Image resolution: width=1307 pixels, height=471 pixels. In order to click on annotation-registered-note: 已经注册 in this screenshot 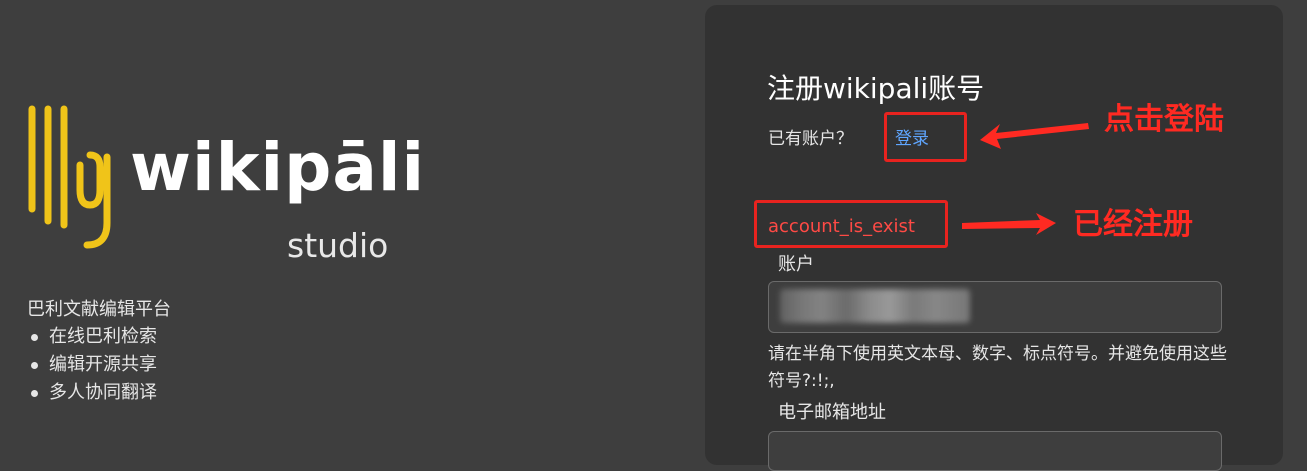, I will do `click(1133, 224)`.